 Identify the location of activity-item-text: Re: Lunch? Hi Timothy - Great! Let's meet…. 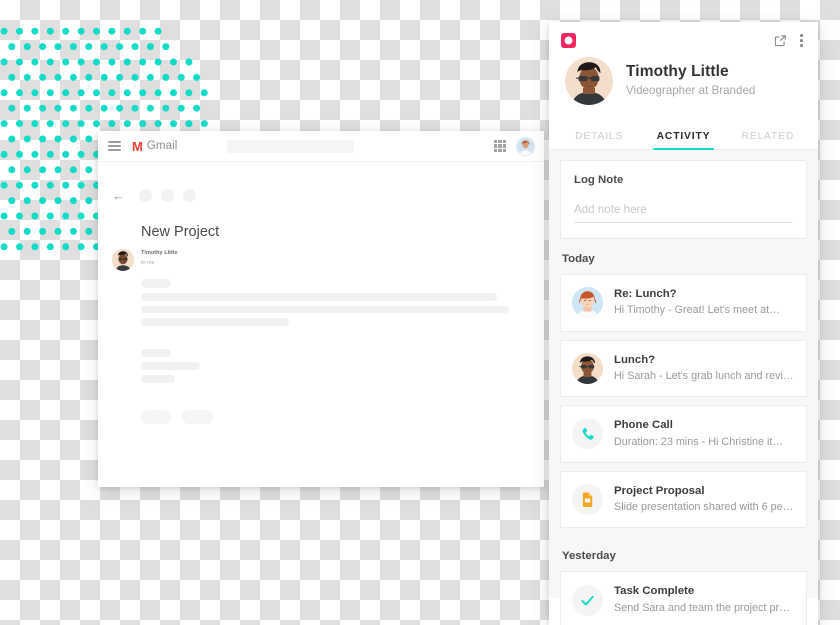
(697, 303).